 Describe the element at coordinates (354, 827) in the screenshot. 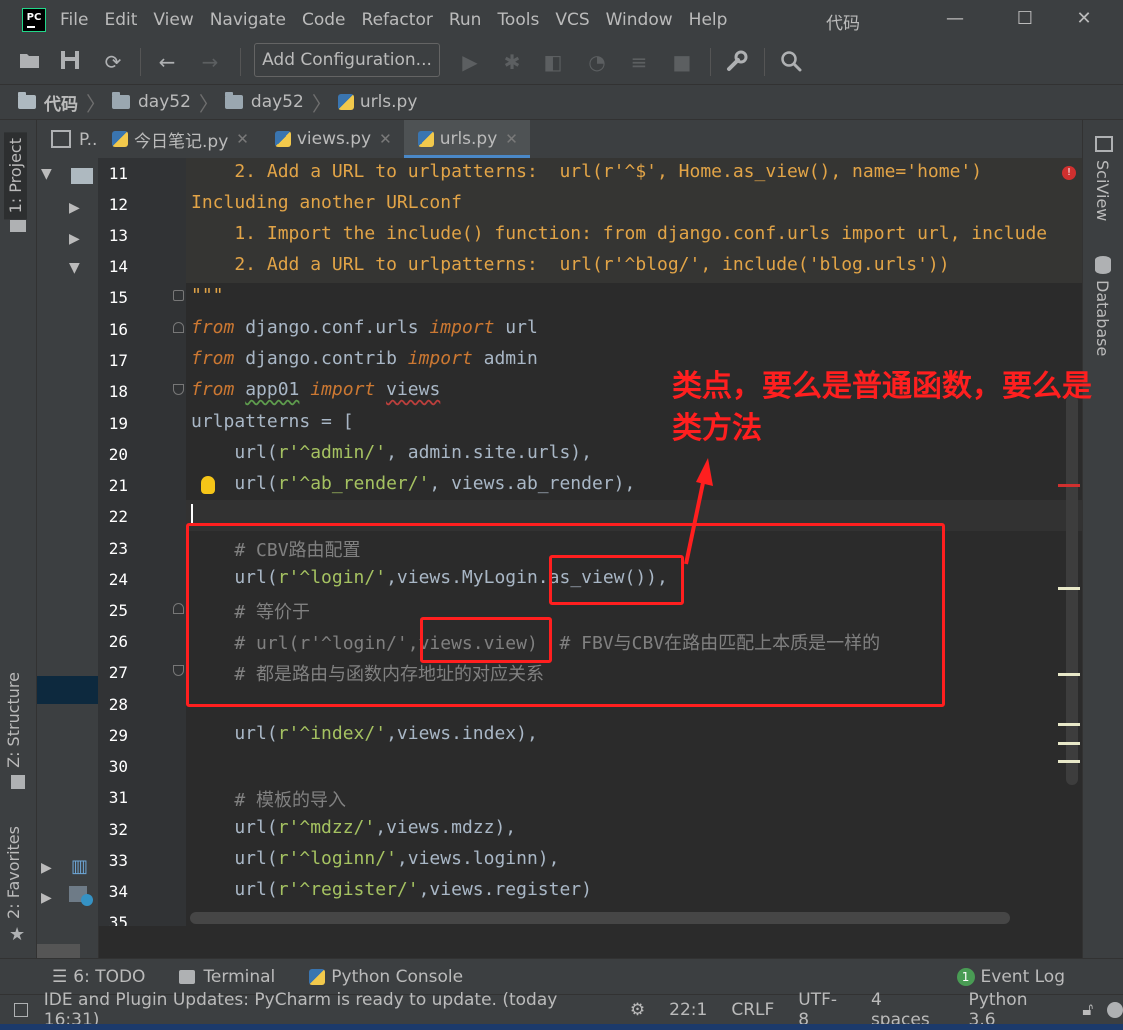

I see `code-line: url(r'^mdzz/',views.mdzz),` at that location.